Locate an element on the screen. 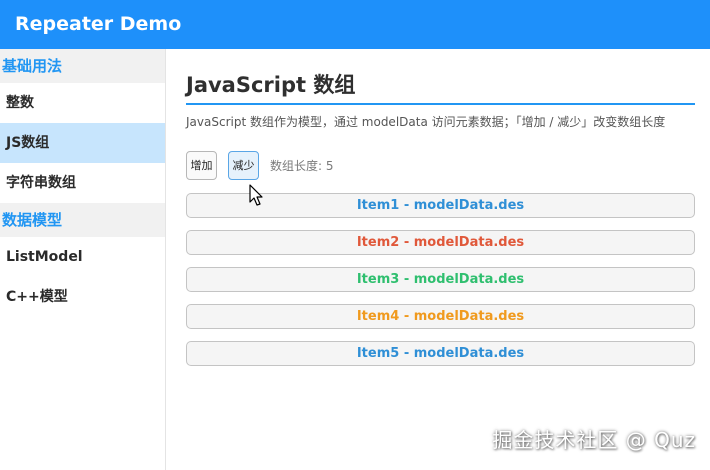 The height and width of the screenshot is (470, 710). page-title: JavaScript 数组 is located at coordinates (271, 85).